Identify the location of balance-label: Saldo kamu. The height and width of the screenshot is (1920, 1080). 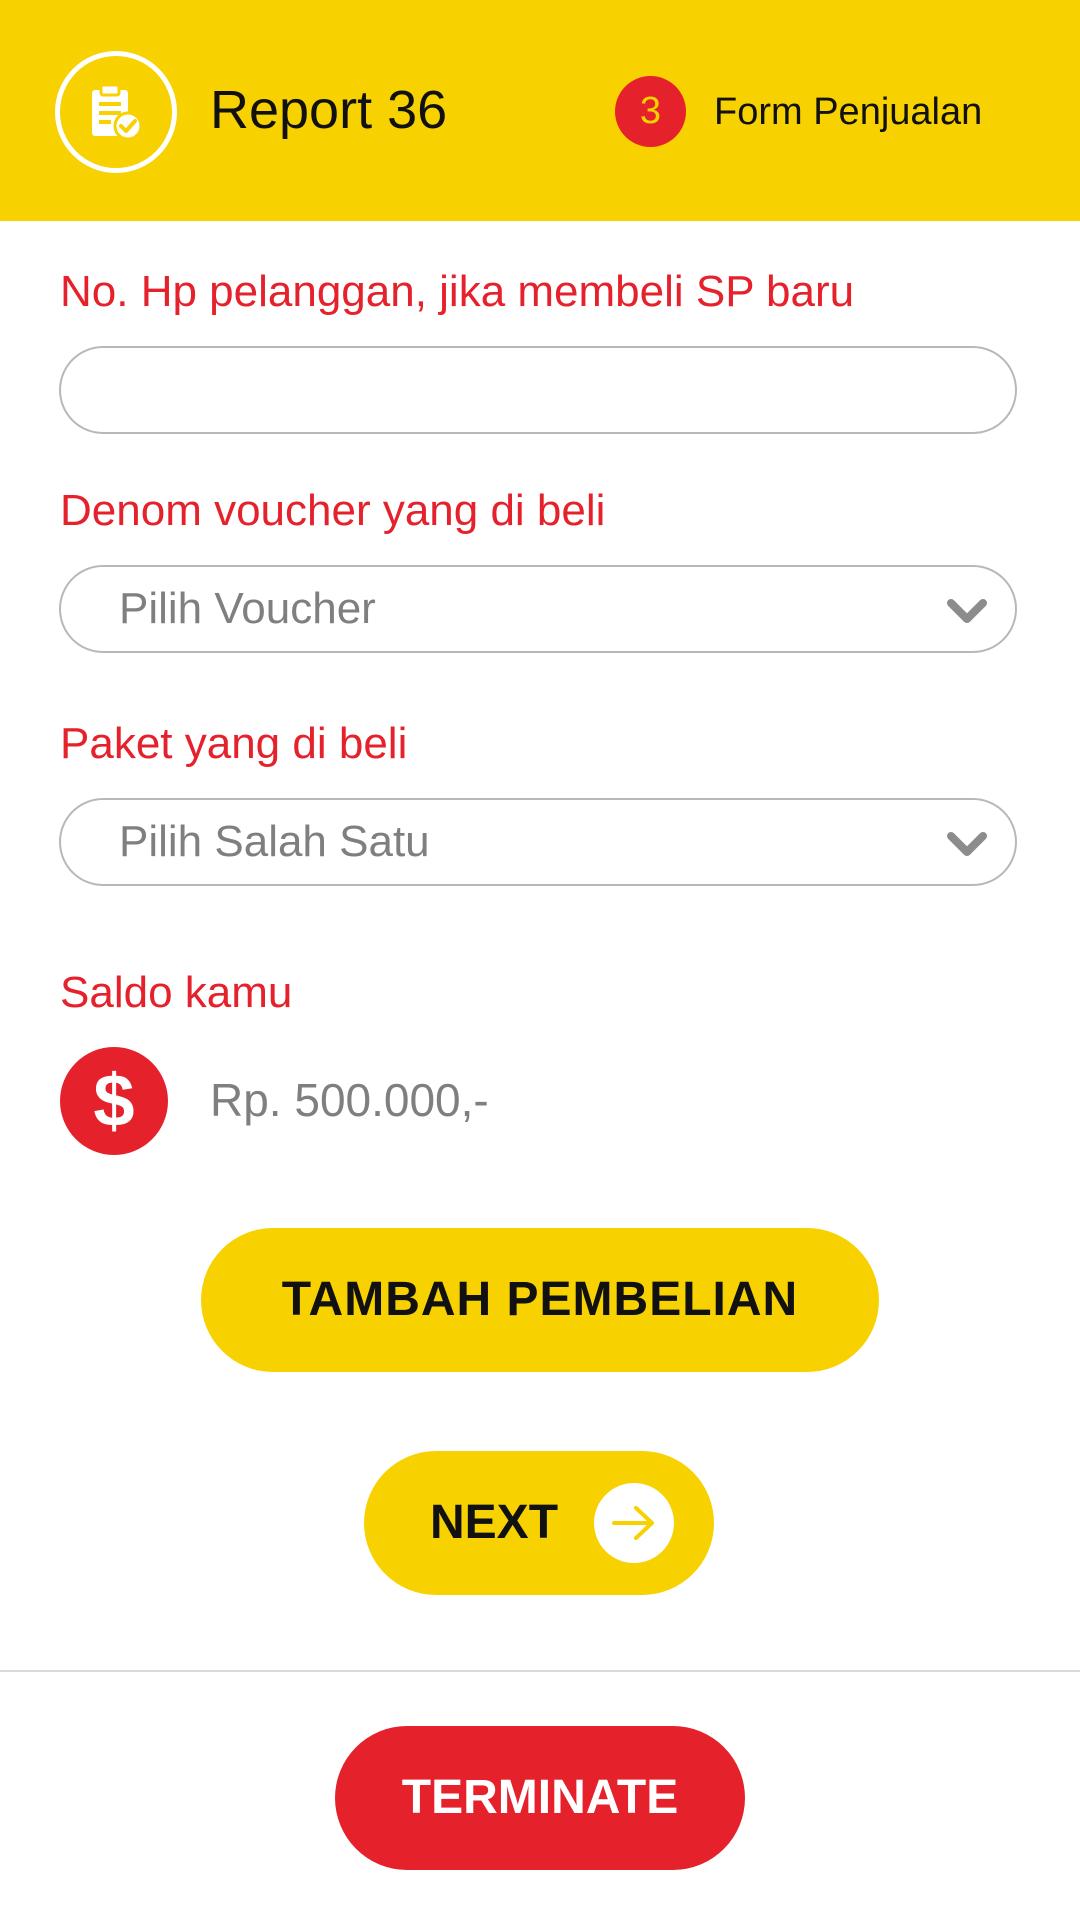
(176, 992).